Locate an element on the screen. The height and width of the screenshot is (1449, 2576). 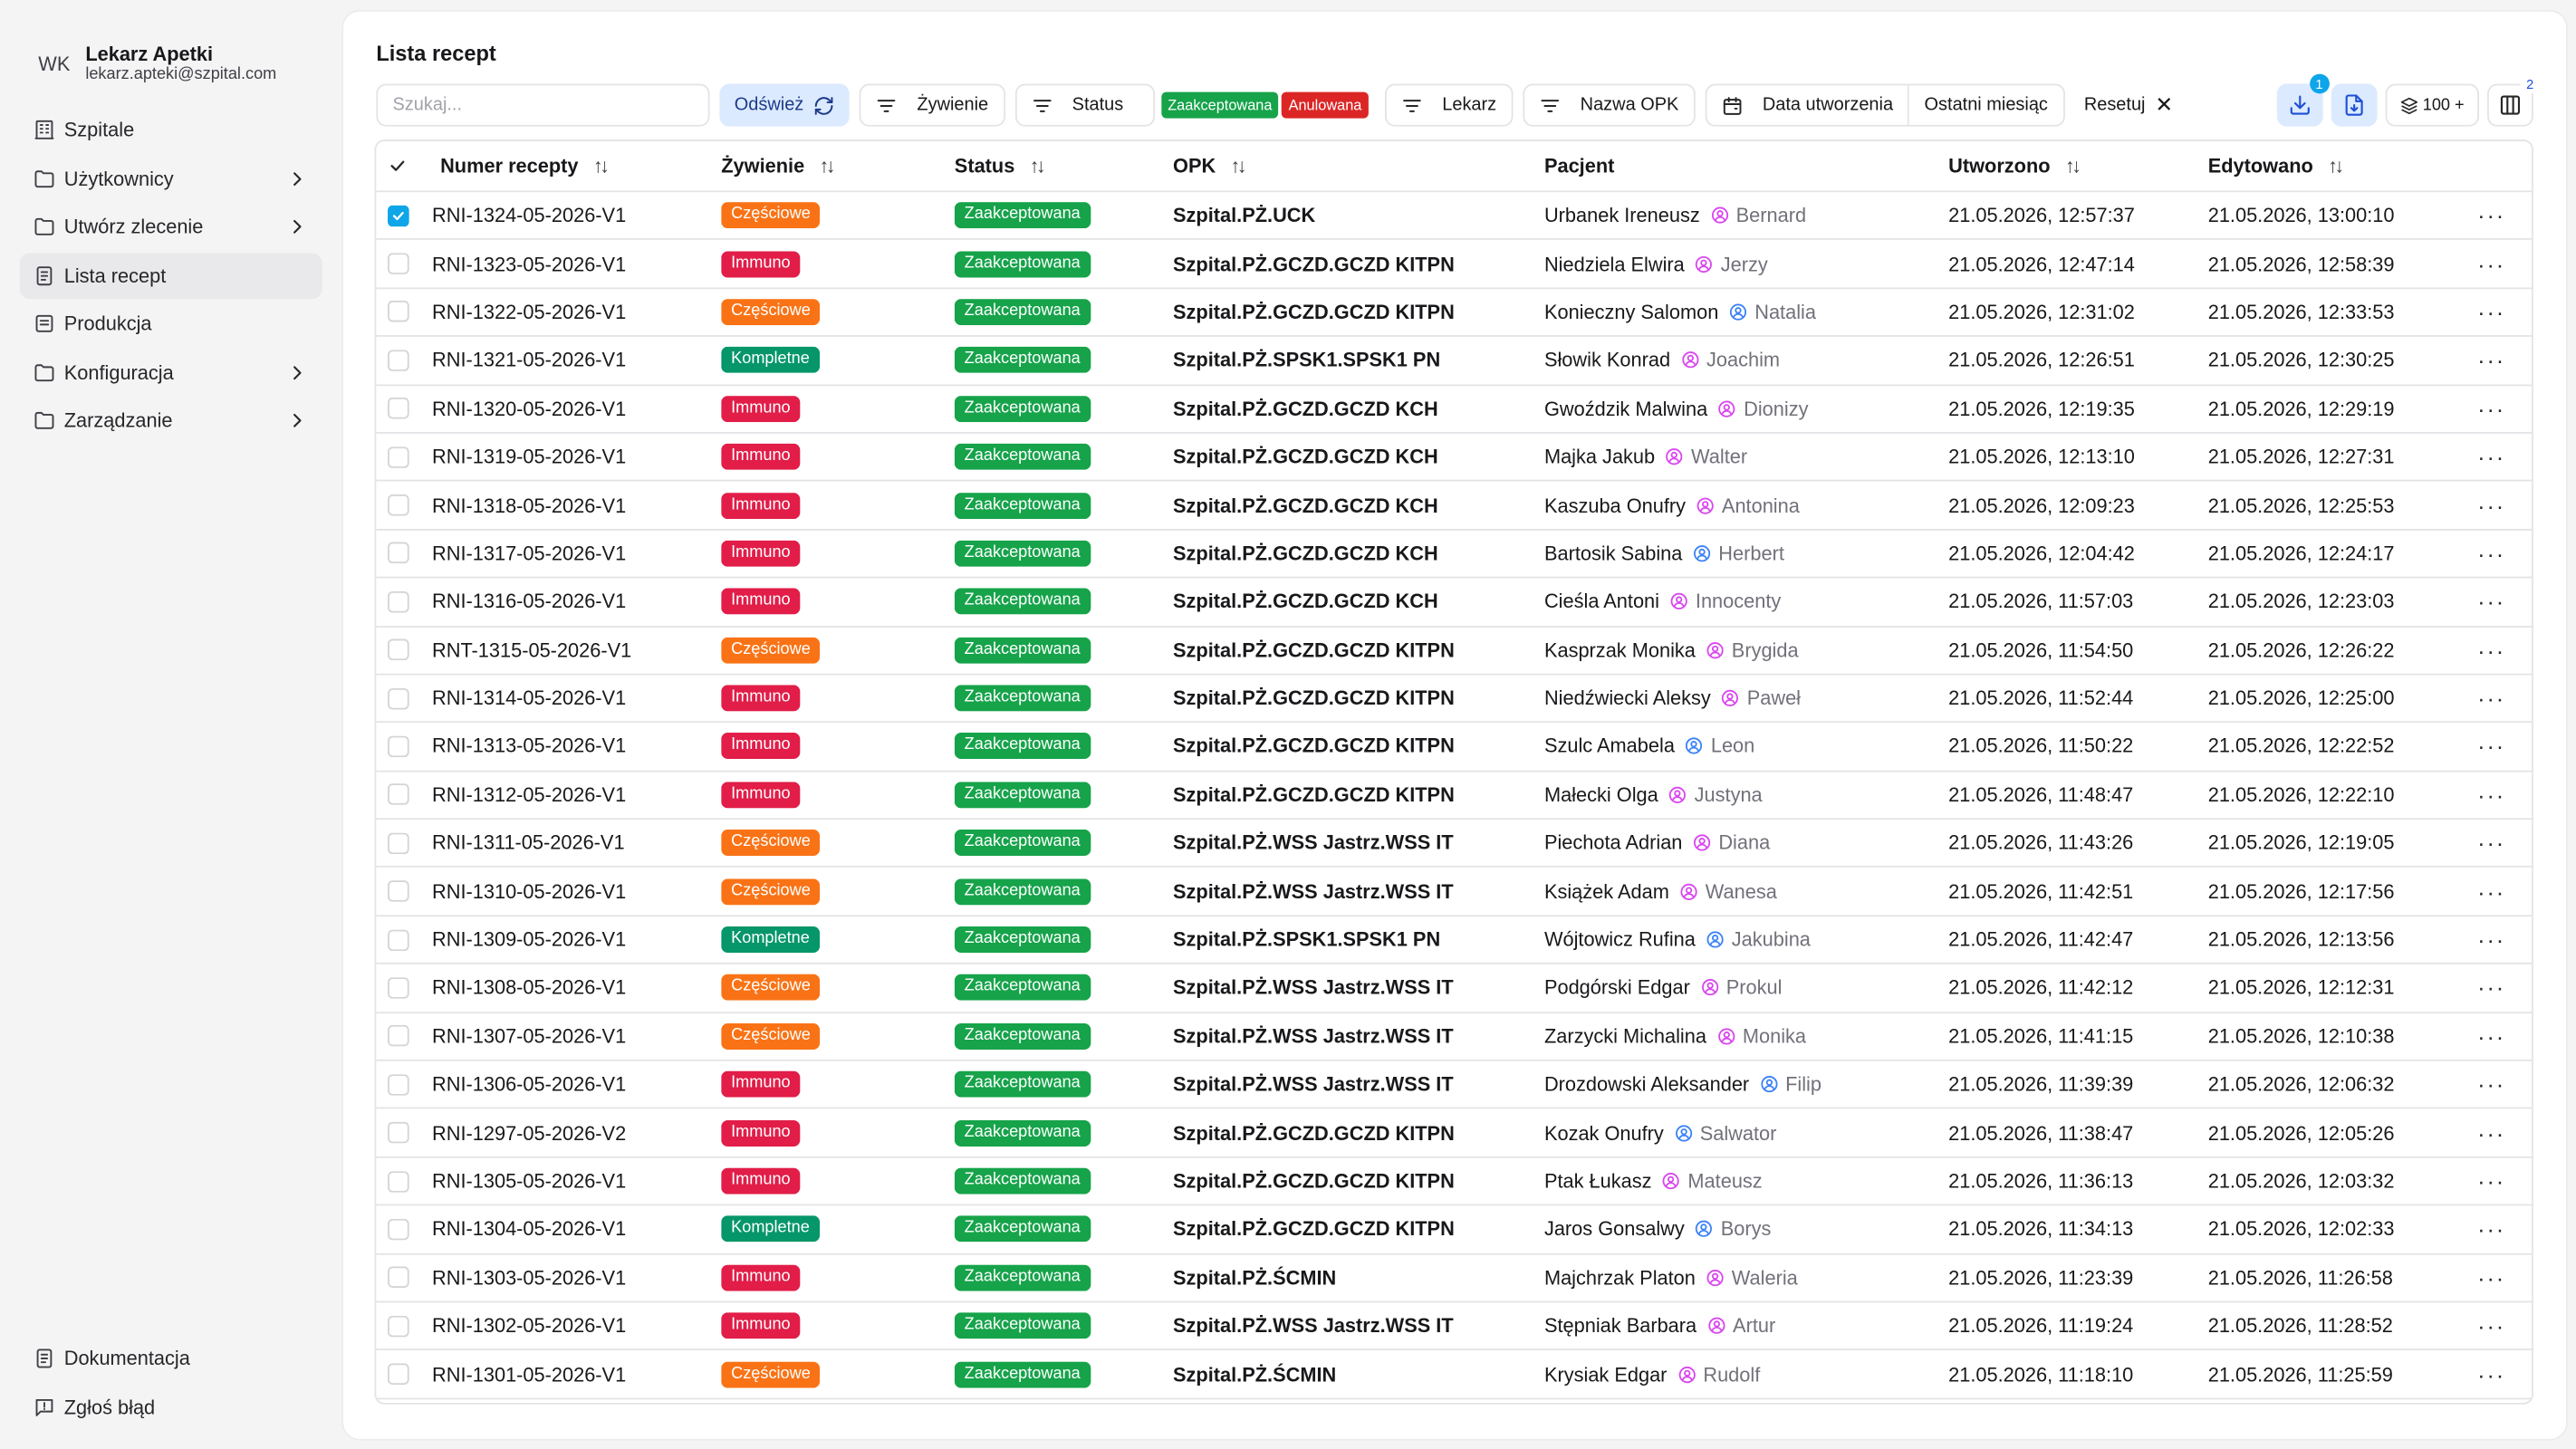
doctor-filter-button: Lekarz is located at coordinates (1449, 105).